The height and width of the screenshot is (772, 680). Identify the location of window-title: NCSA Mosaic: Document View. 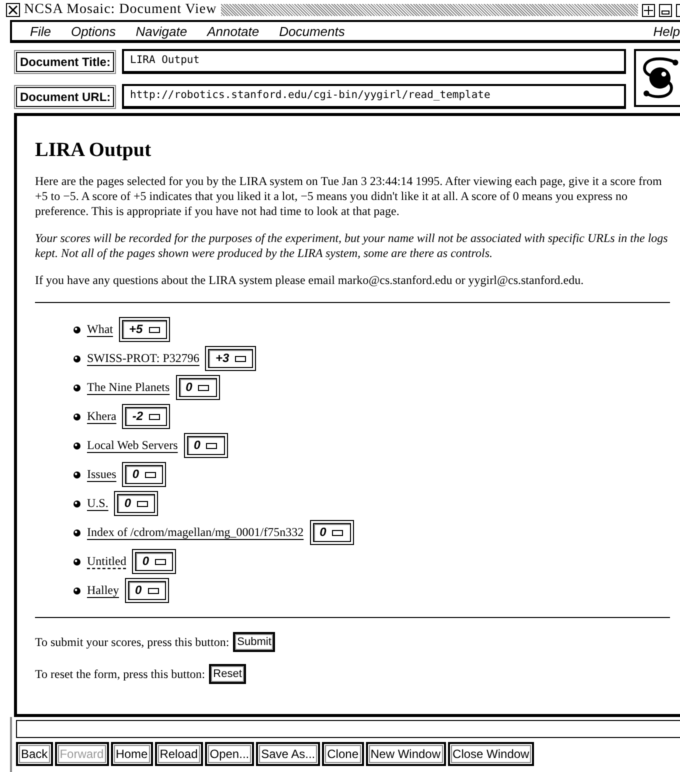
(120, 10).